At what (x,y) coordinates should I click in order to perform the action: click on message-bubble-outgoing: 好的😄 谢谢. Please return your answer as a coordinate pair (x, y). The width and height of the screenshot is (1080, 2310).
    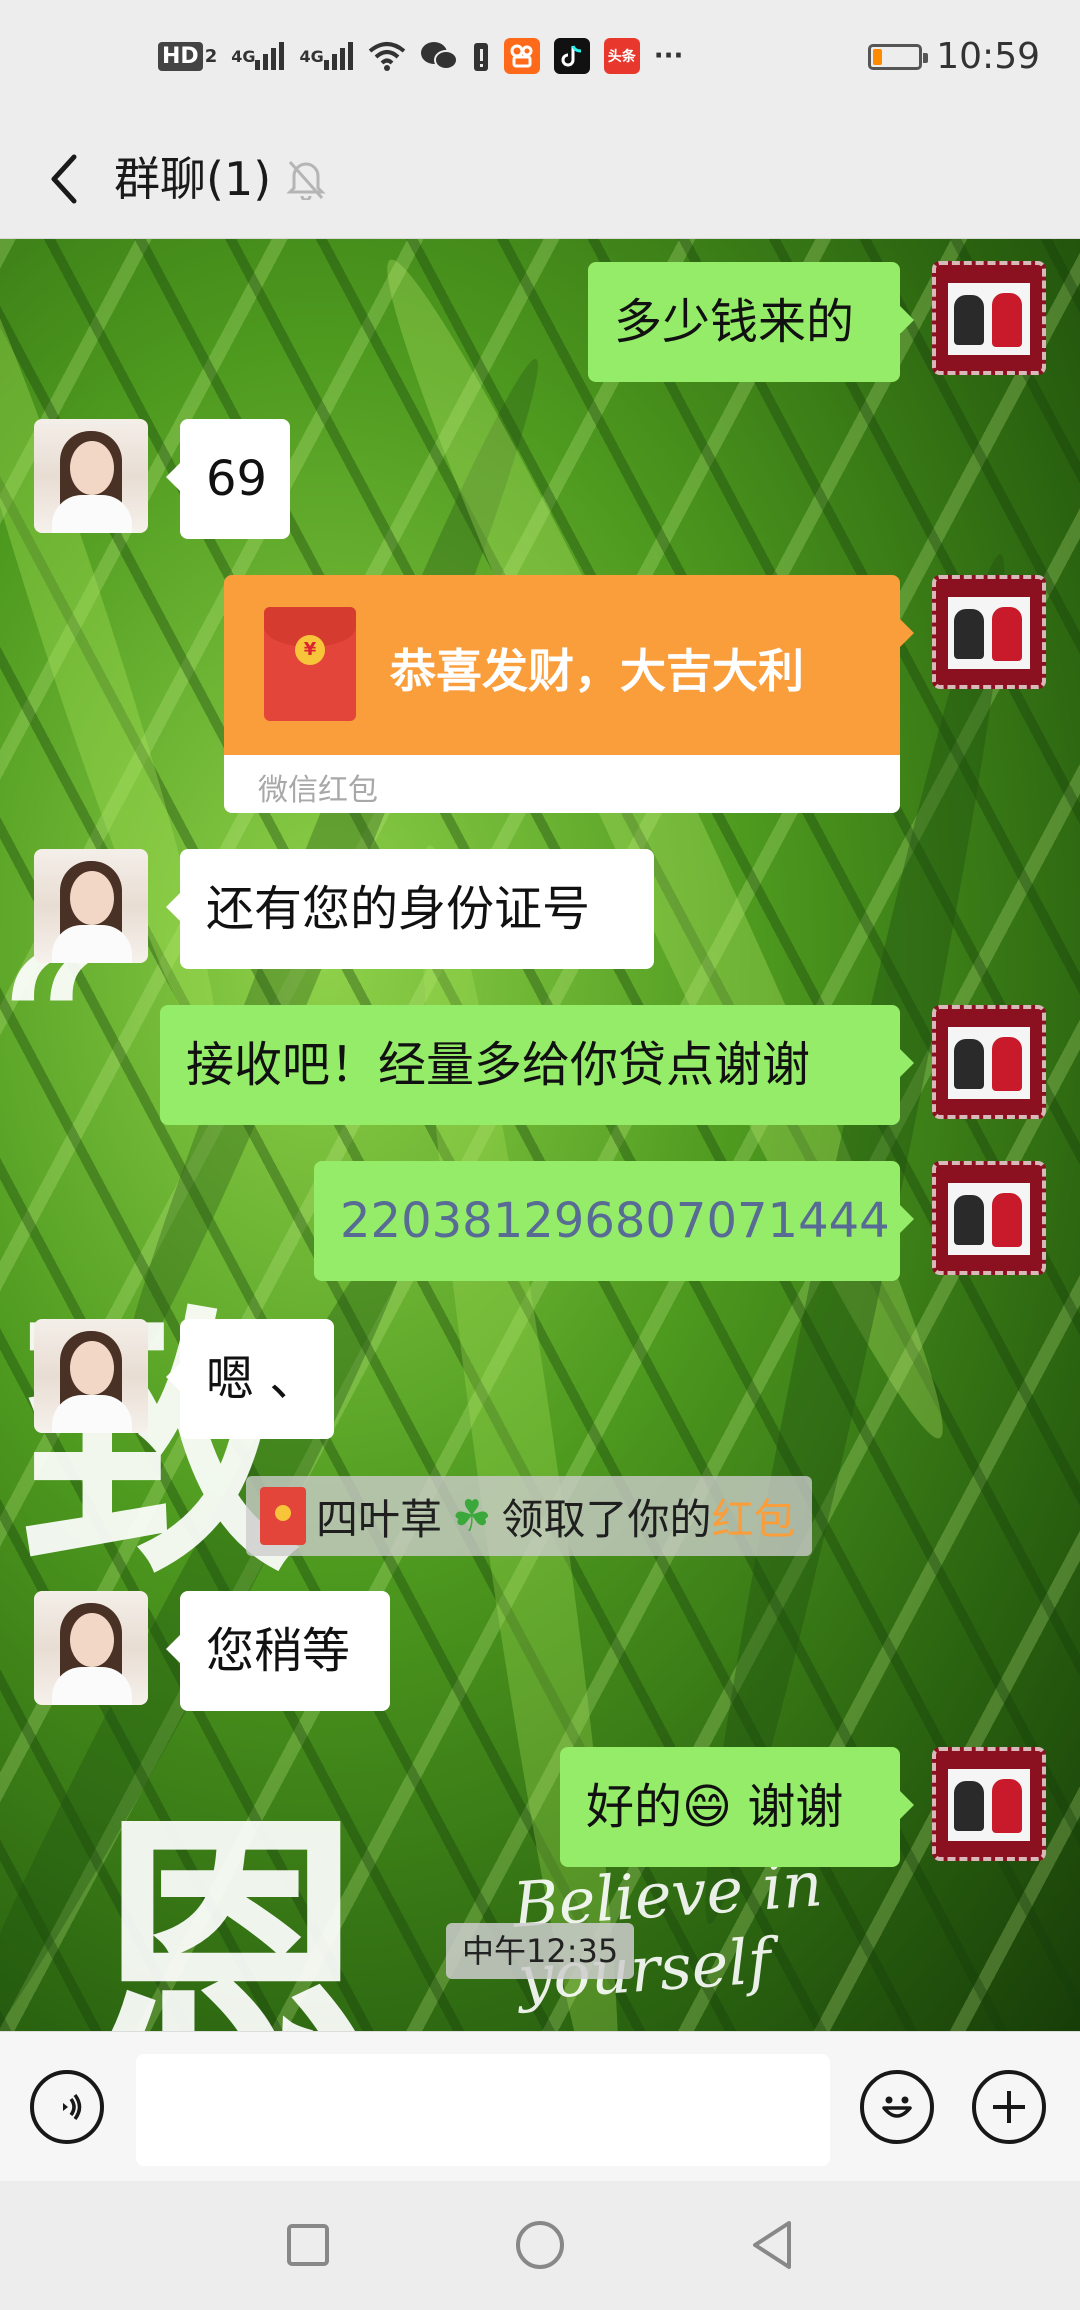
    Looking at the image, I should click on (737, 1807).